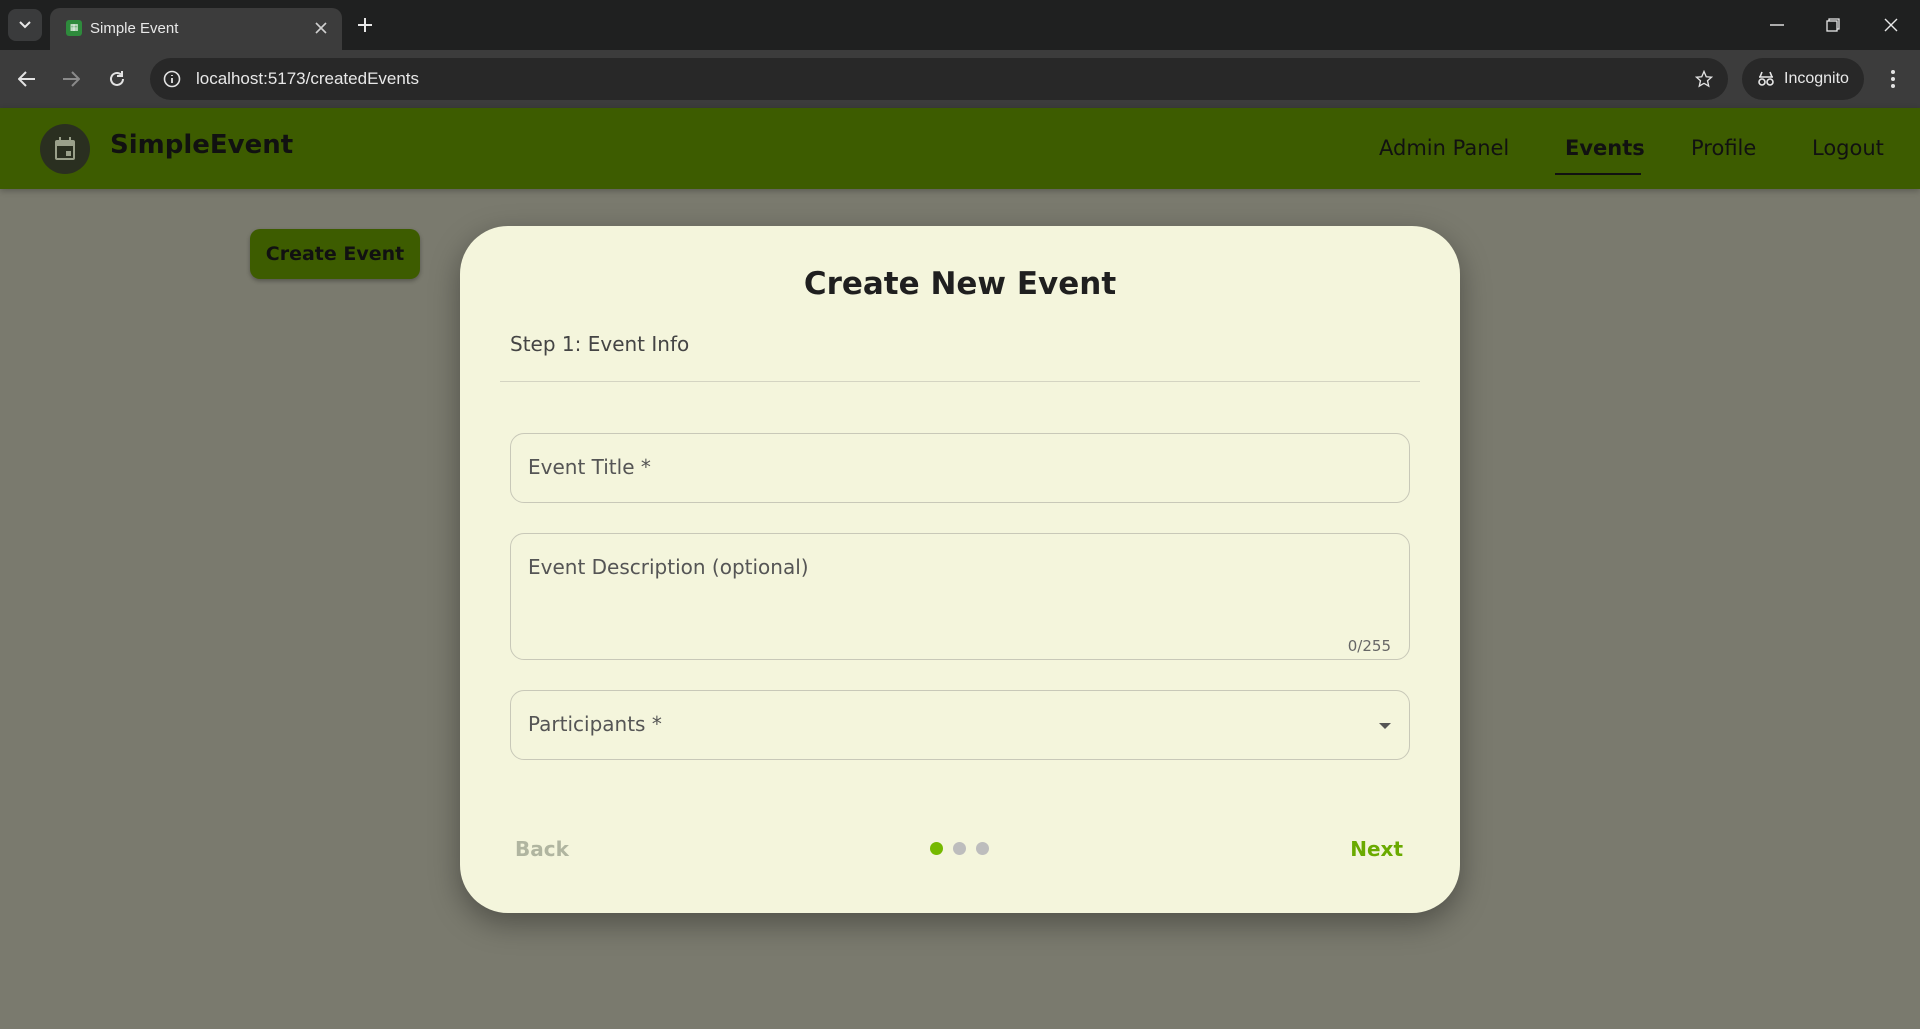  Describe the element at coordinates (1376, 849) in the screenshot. I see `next-button: Next` at that location.